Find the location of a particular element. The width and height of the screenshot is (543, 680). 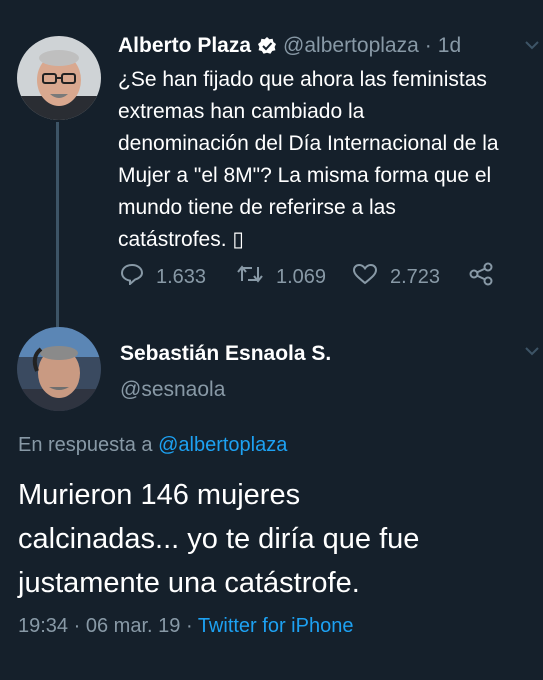

author-handle: @albertoplaza is located at coordinates (351, 46).